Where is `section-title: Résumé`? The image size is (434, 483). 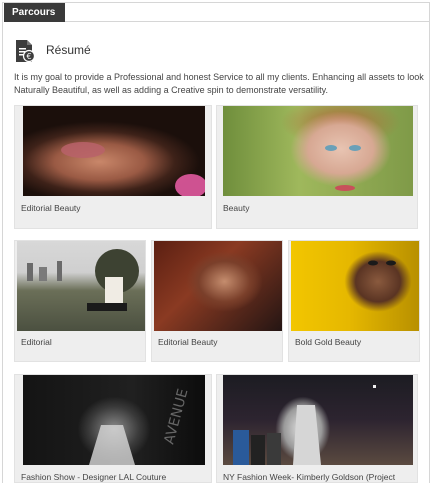
section-title: Résumé is located at coordinates (68, 50).